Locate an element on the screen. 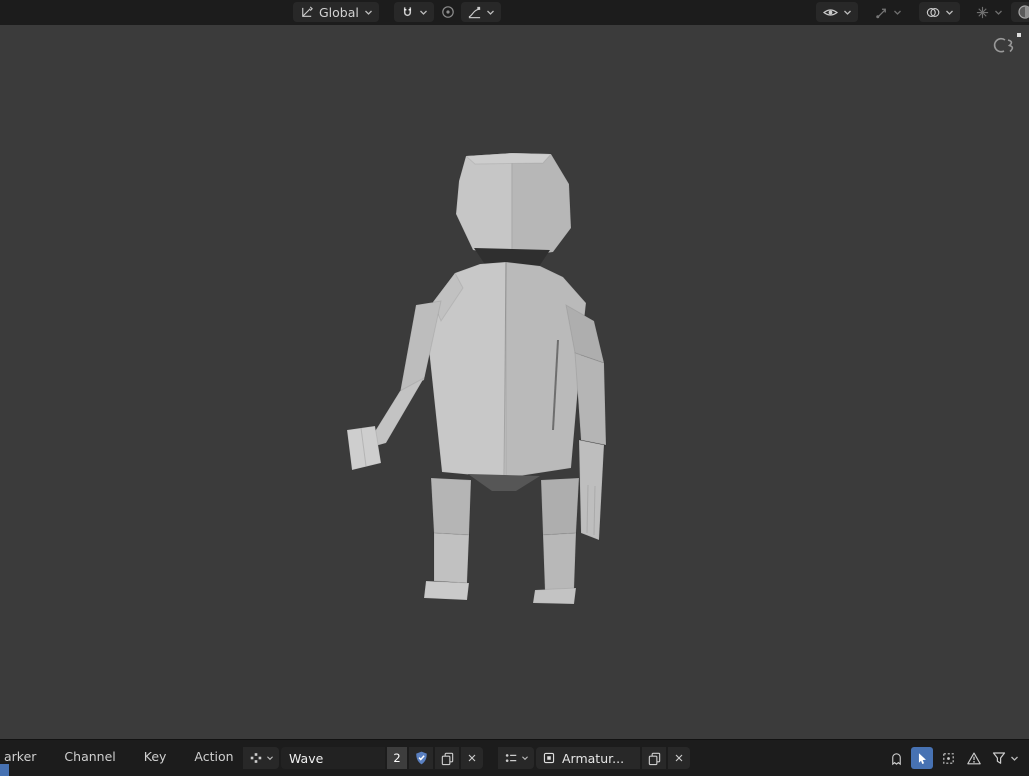 This screenshot has height=776, width=1029. shading-sphere-icon is located at coordinates (1023, 12).